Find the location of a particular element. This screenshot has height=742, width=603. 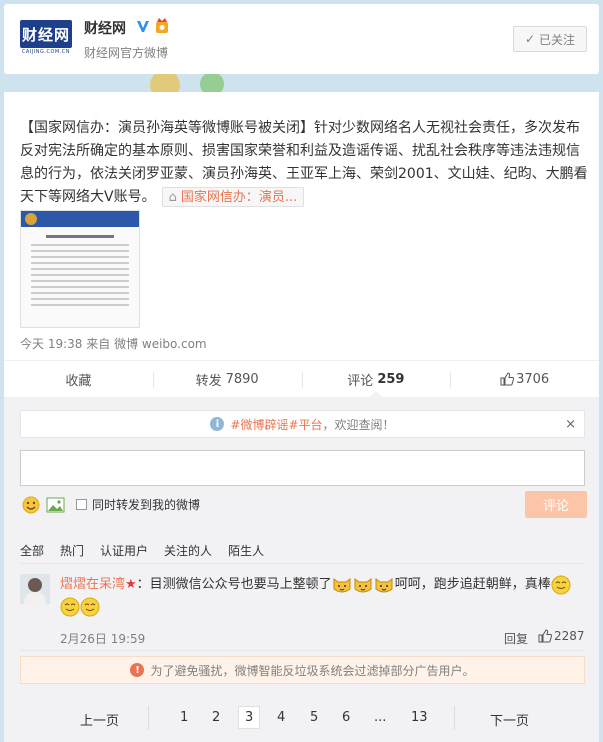

action-bar: 收藏 转发 7890 评论 259 3706 is located at coordinates (301, 379).